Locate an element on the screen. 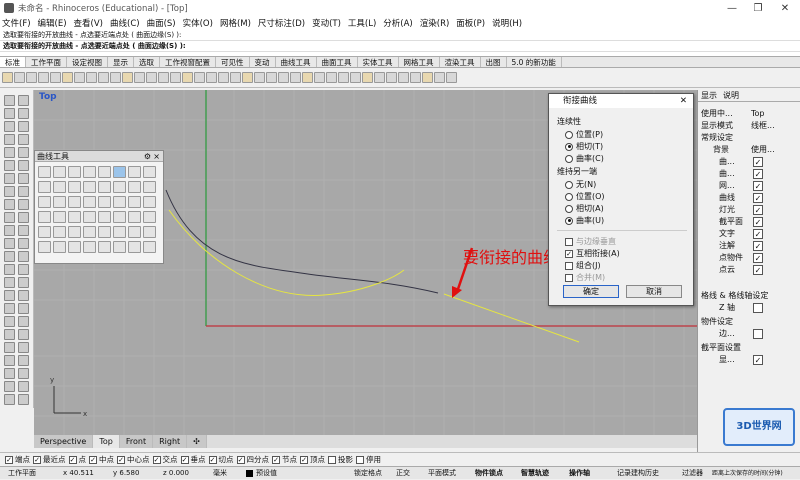 The height and width of the screenshot is (480, 800). curve-tool-4-3-icon is located at coordinates (89, 232).